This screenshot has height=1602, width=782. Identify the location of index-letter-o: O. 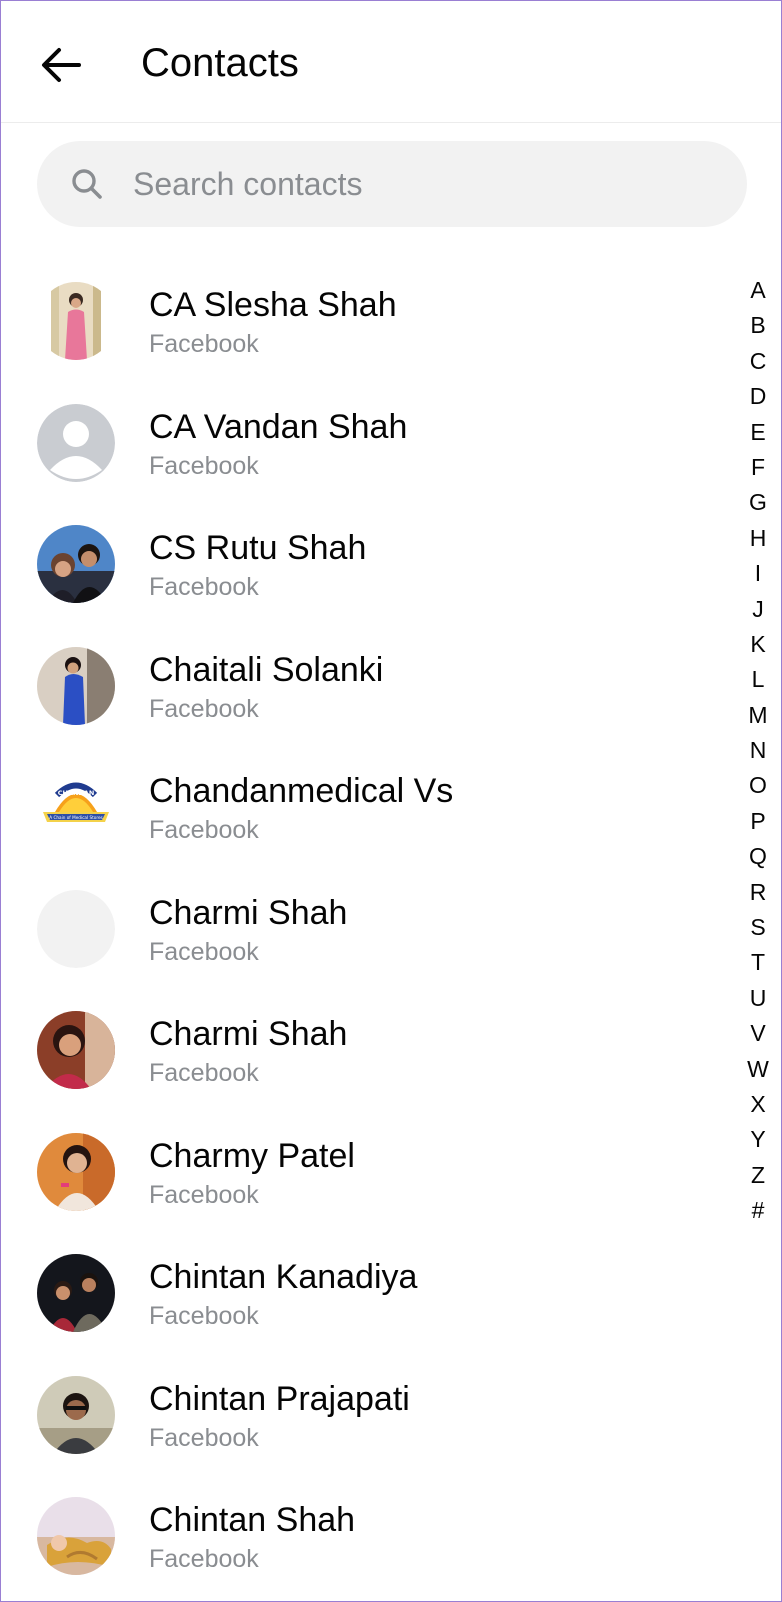
(758, 785).